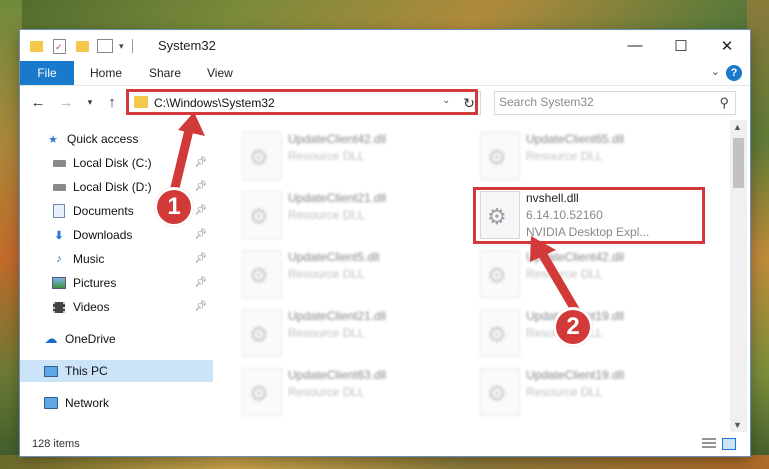 The width and height of the screenshot is (769, 469). I want to click on step-2-callout: 2, so click(573, 327).